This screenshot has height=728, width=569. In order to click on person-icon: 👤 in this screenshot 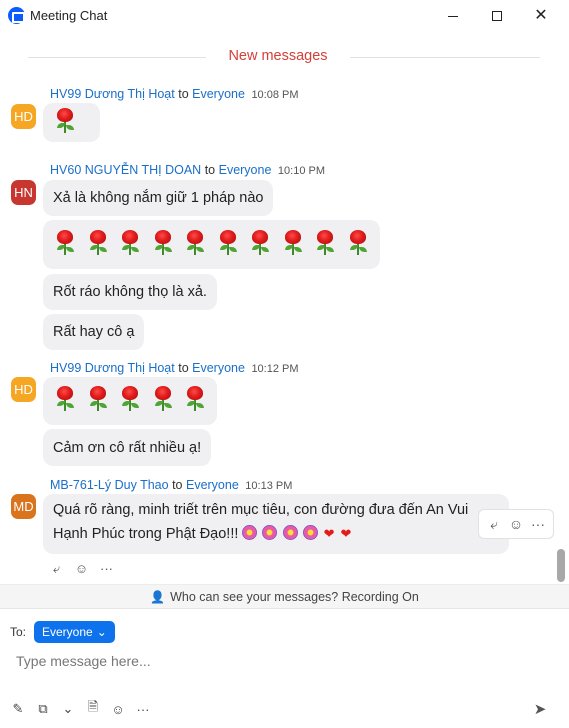, I will do `click(158, 596)`.